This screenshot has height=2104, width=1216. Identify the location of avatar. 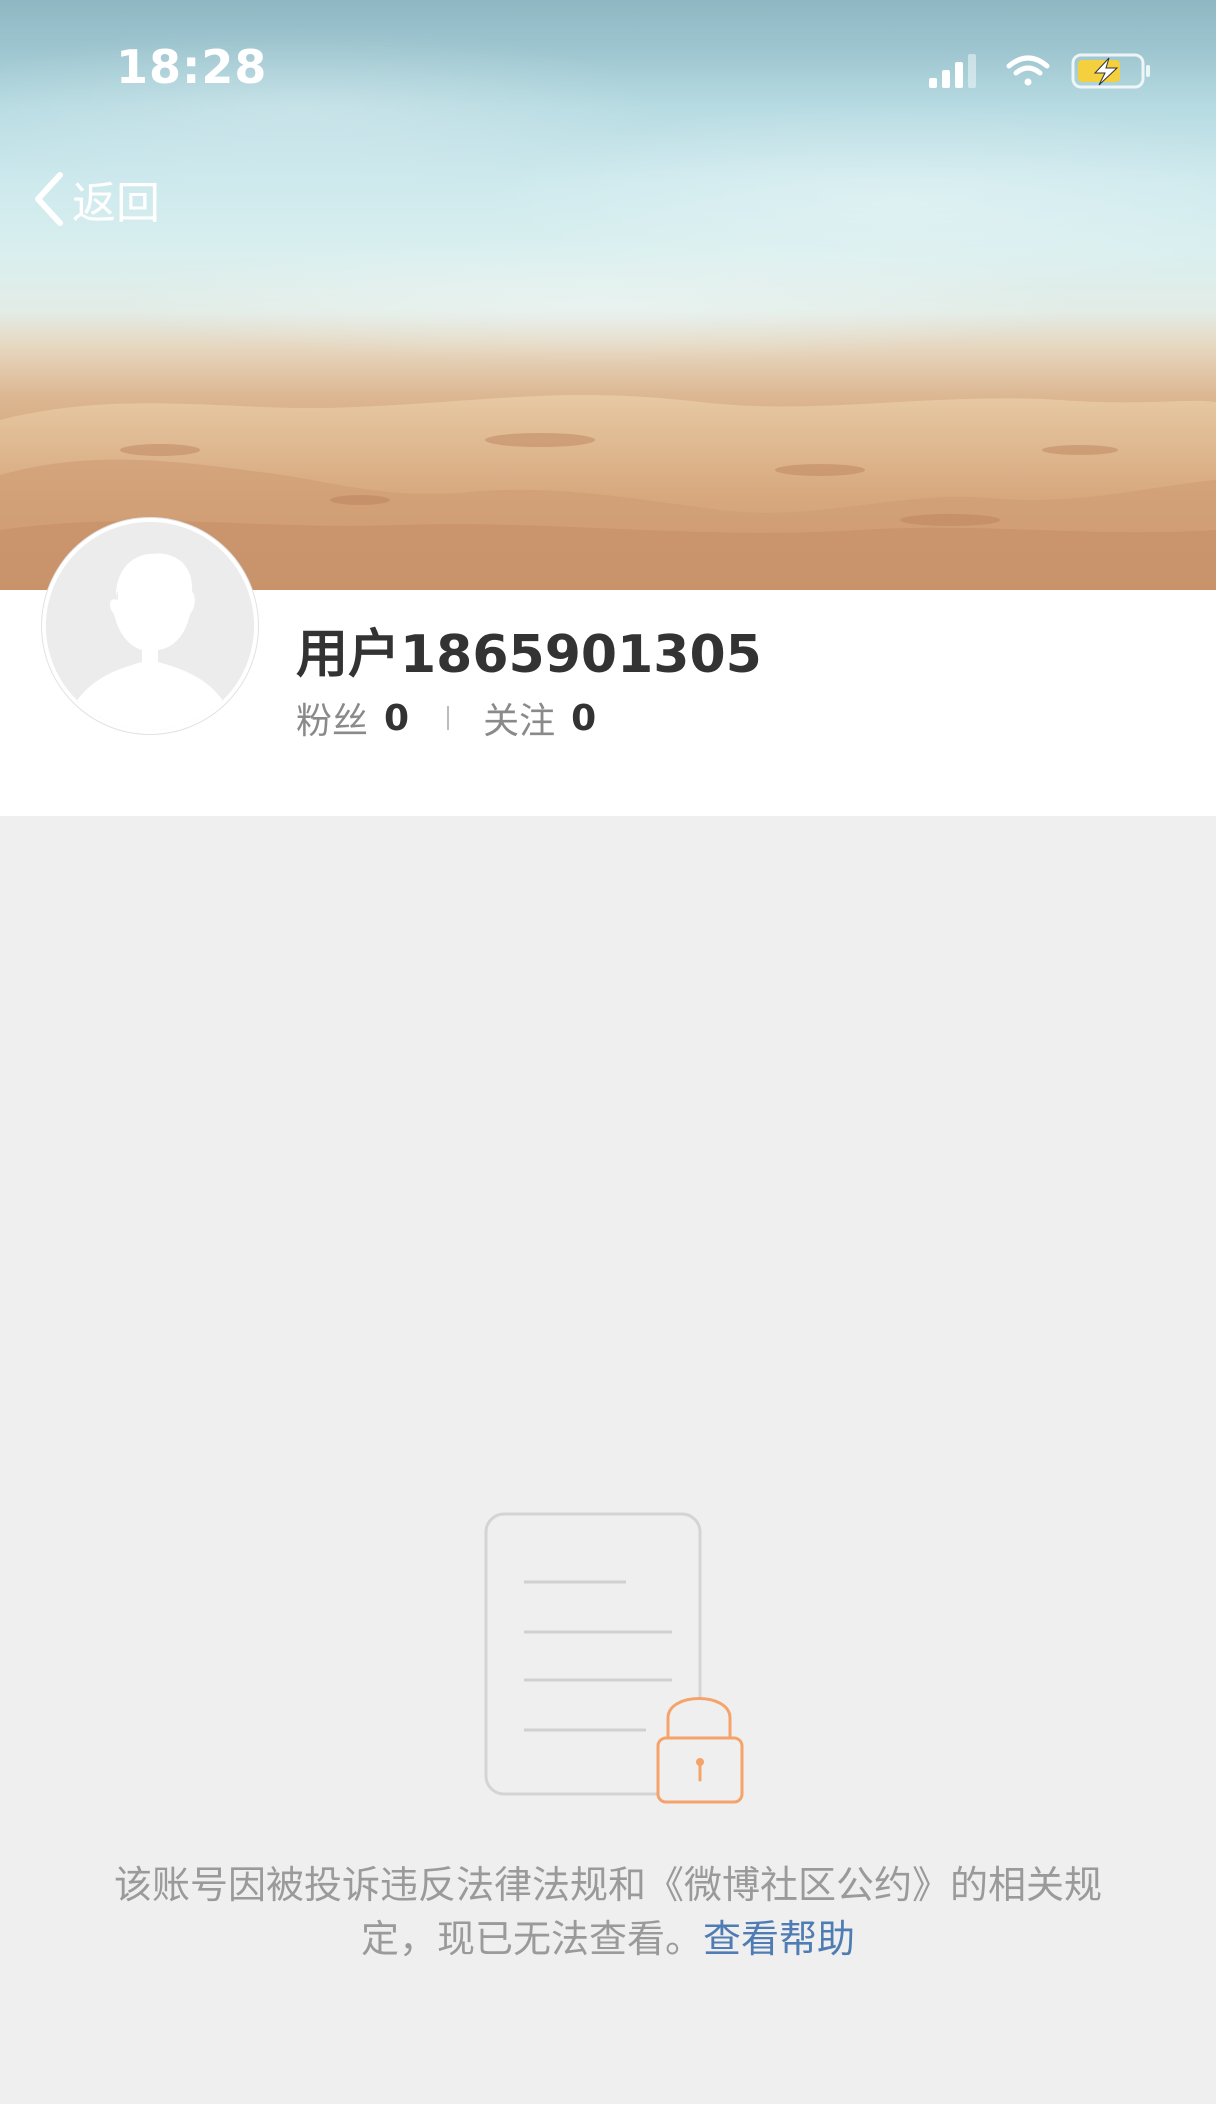
(150, 626).